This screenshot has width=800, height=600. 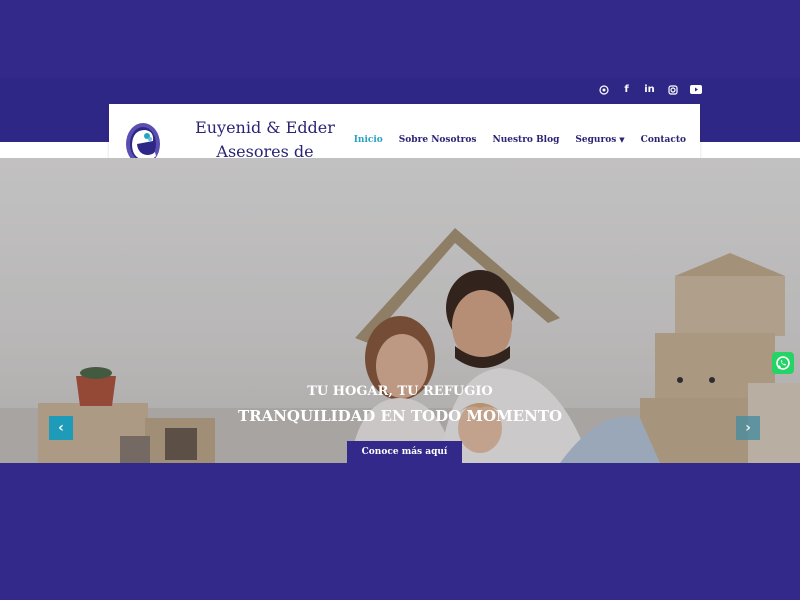 I want to click on caret-down-icon: ▼, so click(x=622, y=139).